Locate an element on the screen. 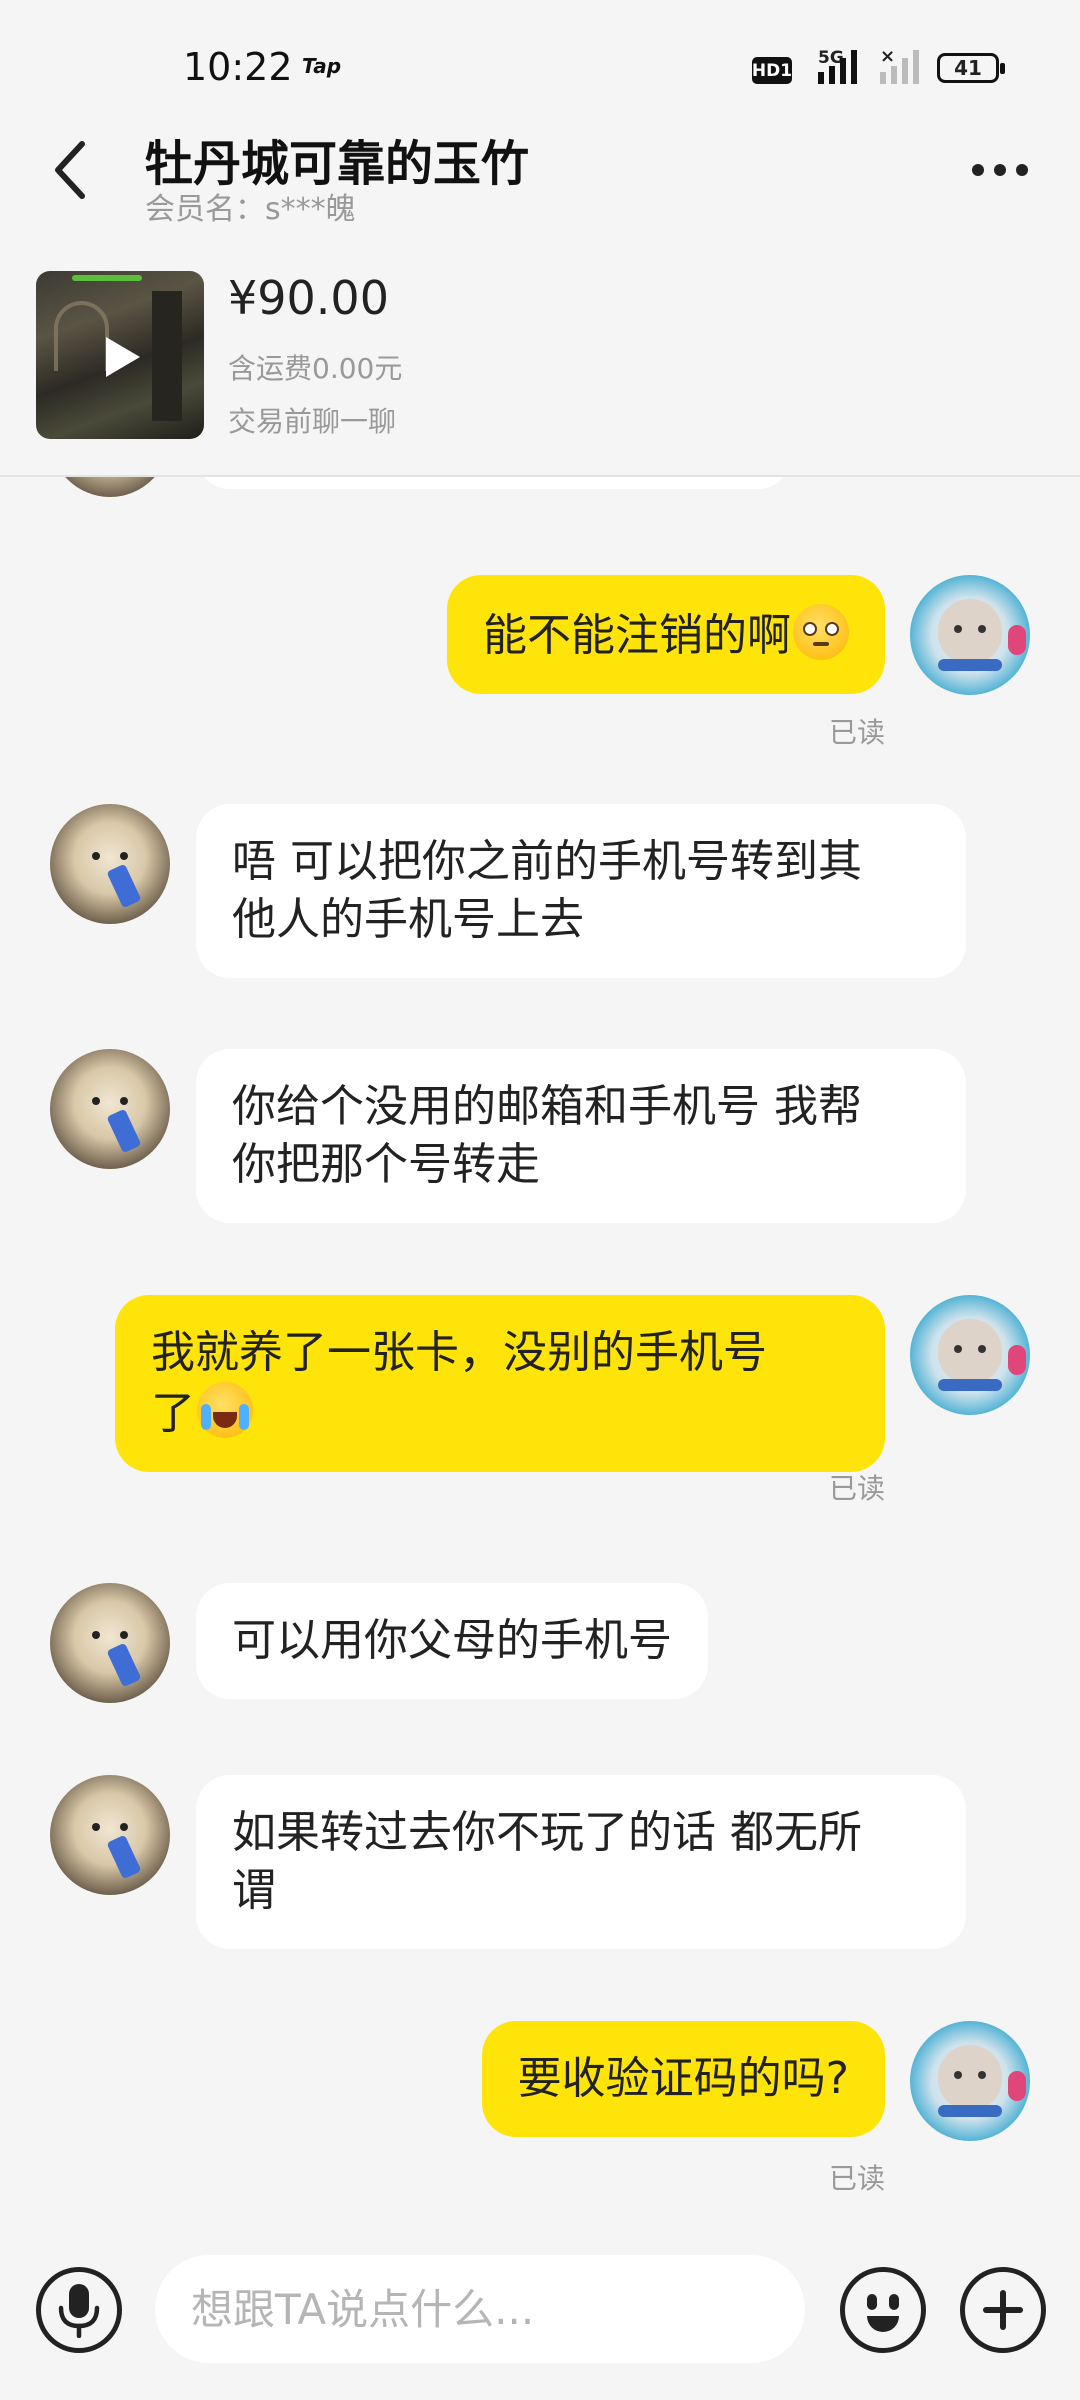 This screenshot has width=1080, height=2400. tap-badge: Tap is located at coordinates (322, 66).